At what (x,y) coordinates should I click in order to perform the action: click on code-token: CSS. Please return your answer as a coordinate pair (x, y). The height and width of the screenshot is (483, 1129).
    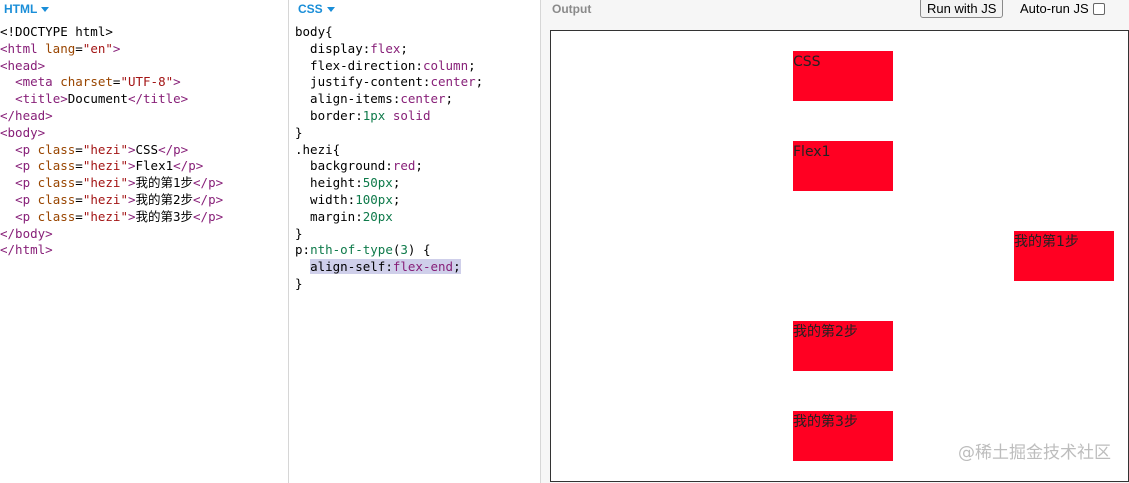
    Looking at the image, I should click on (147, 149).